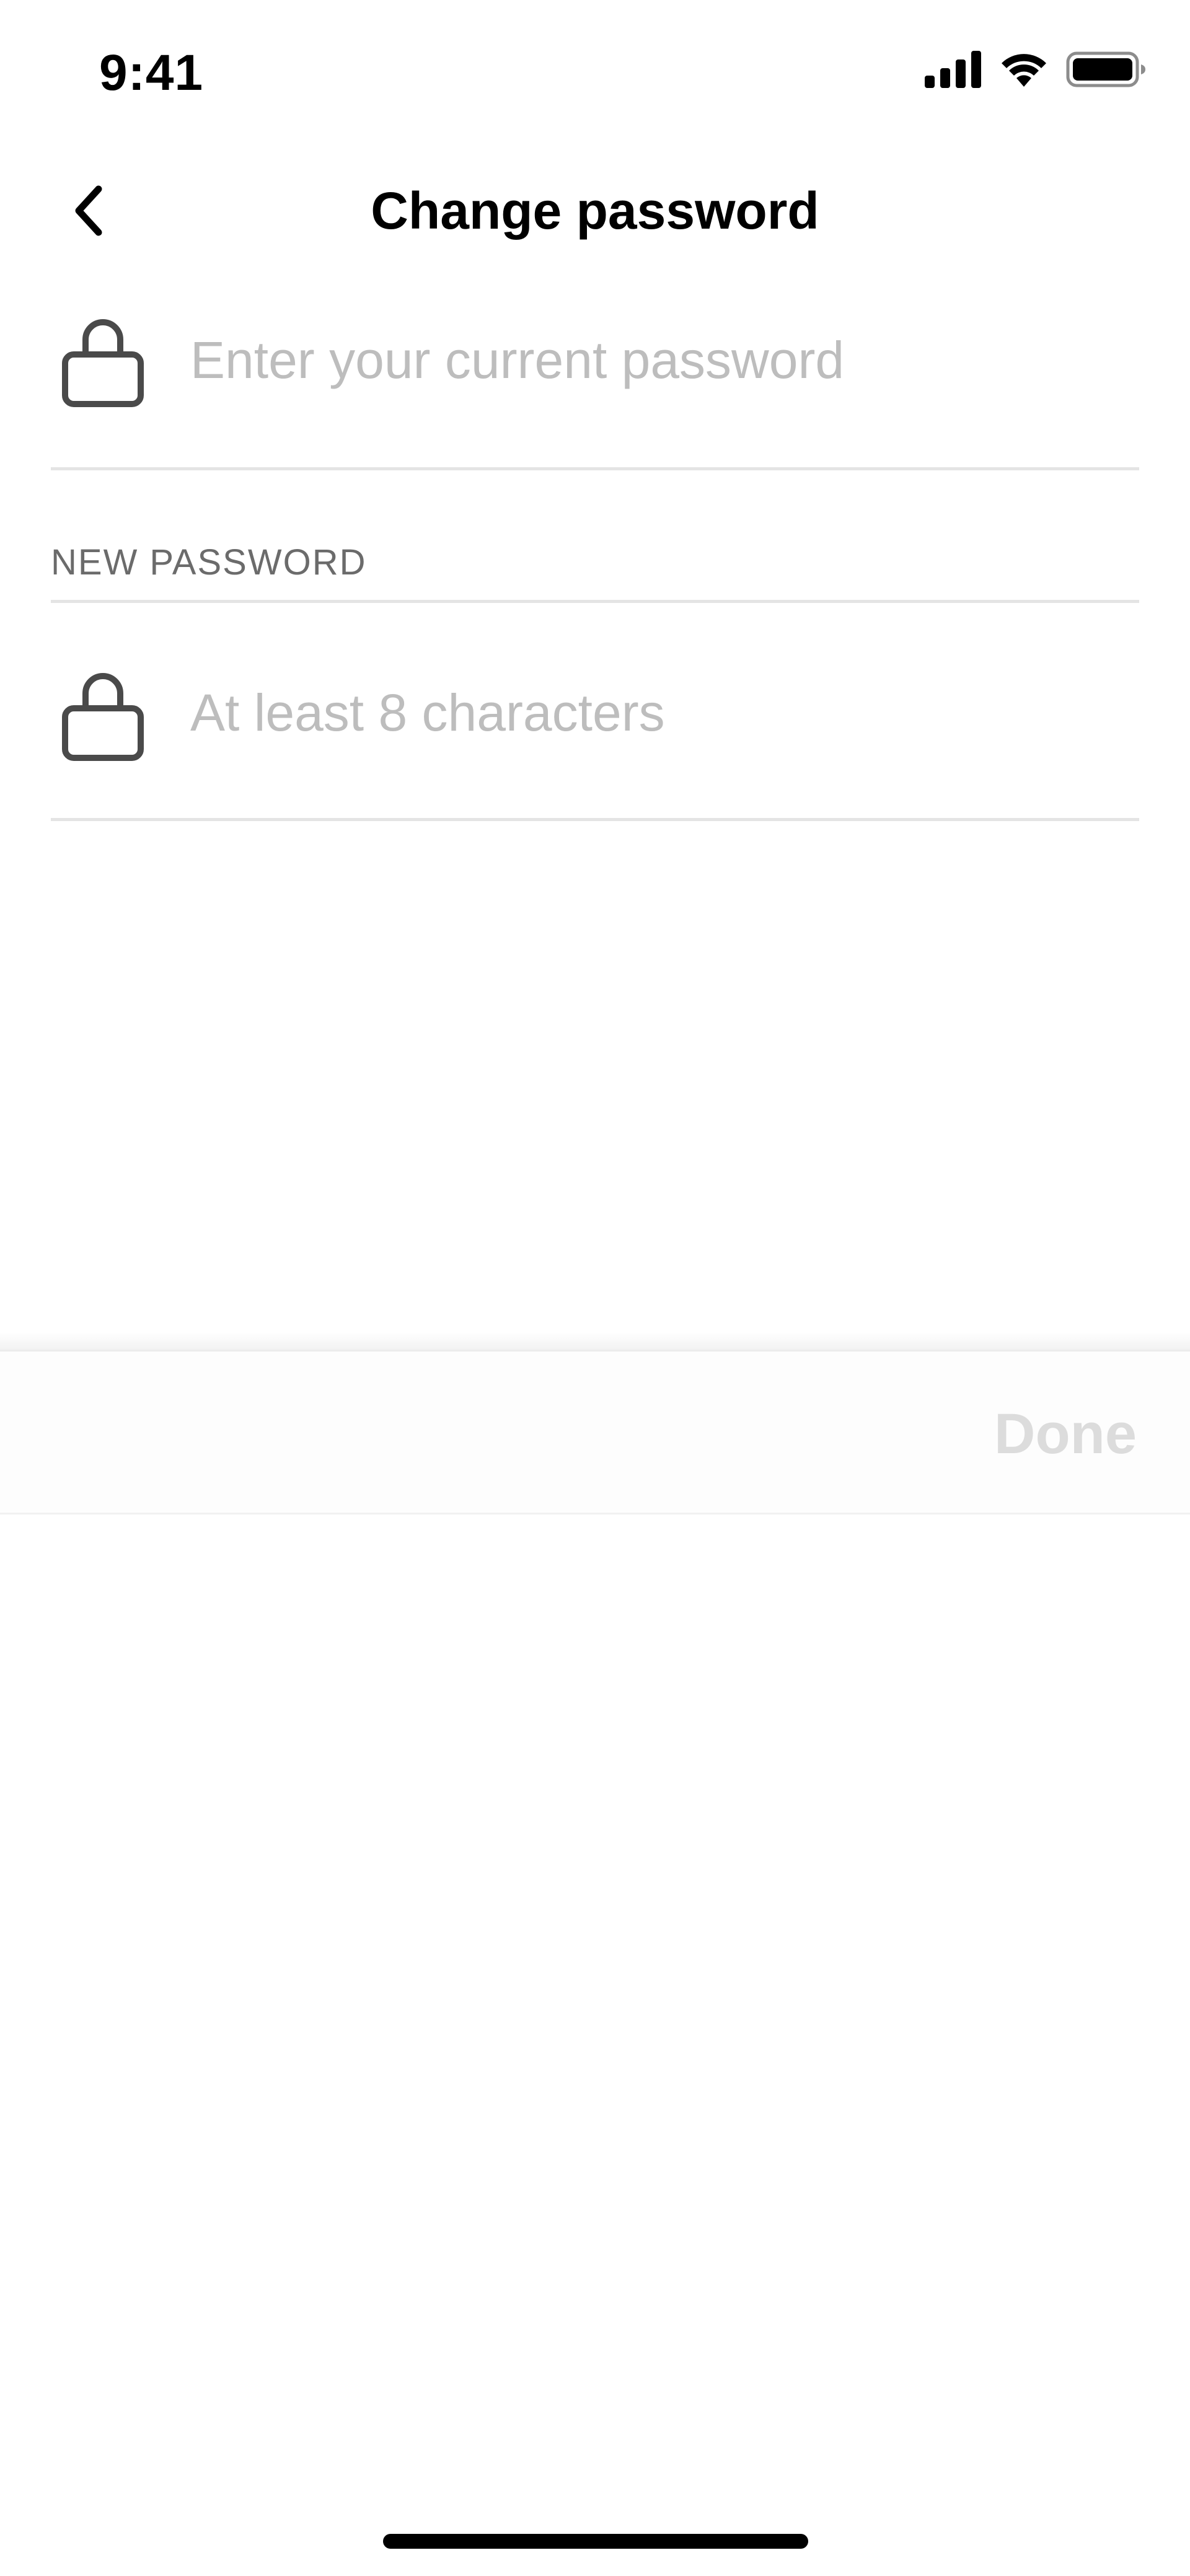  Describe the element at coordinates (655, 360) in the screenshot. I see `current-password-input` at that location.